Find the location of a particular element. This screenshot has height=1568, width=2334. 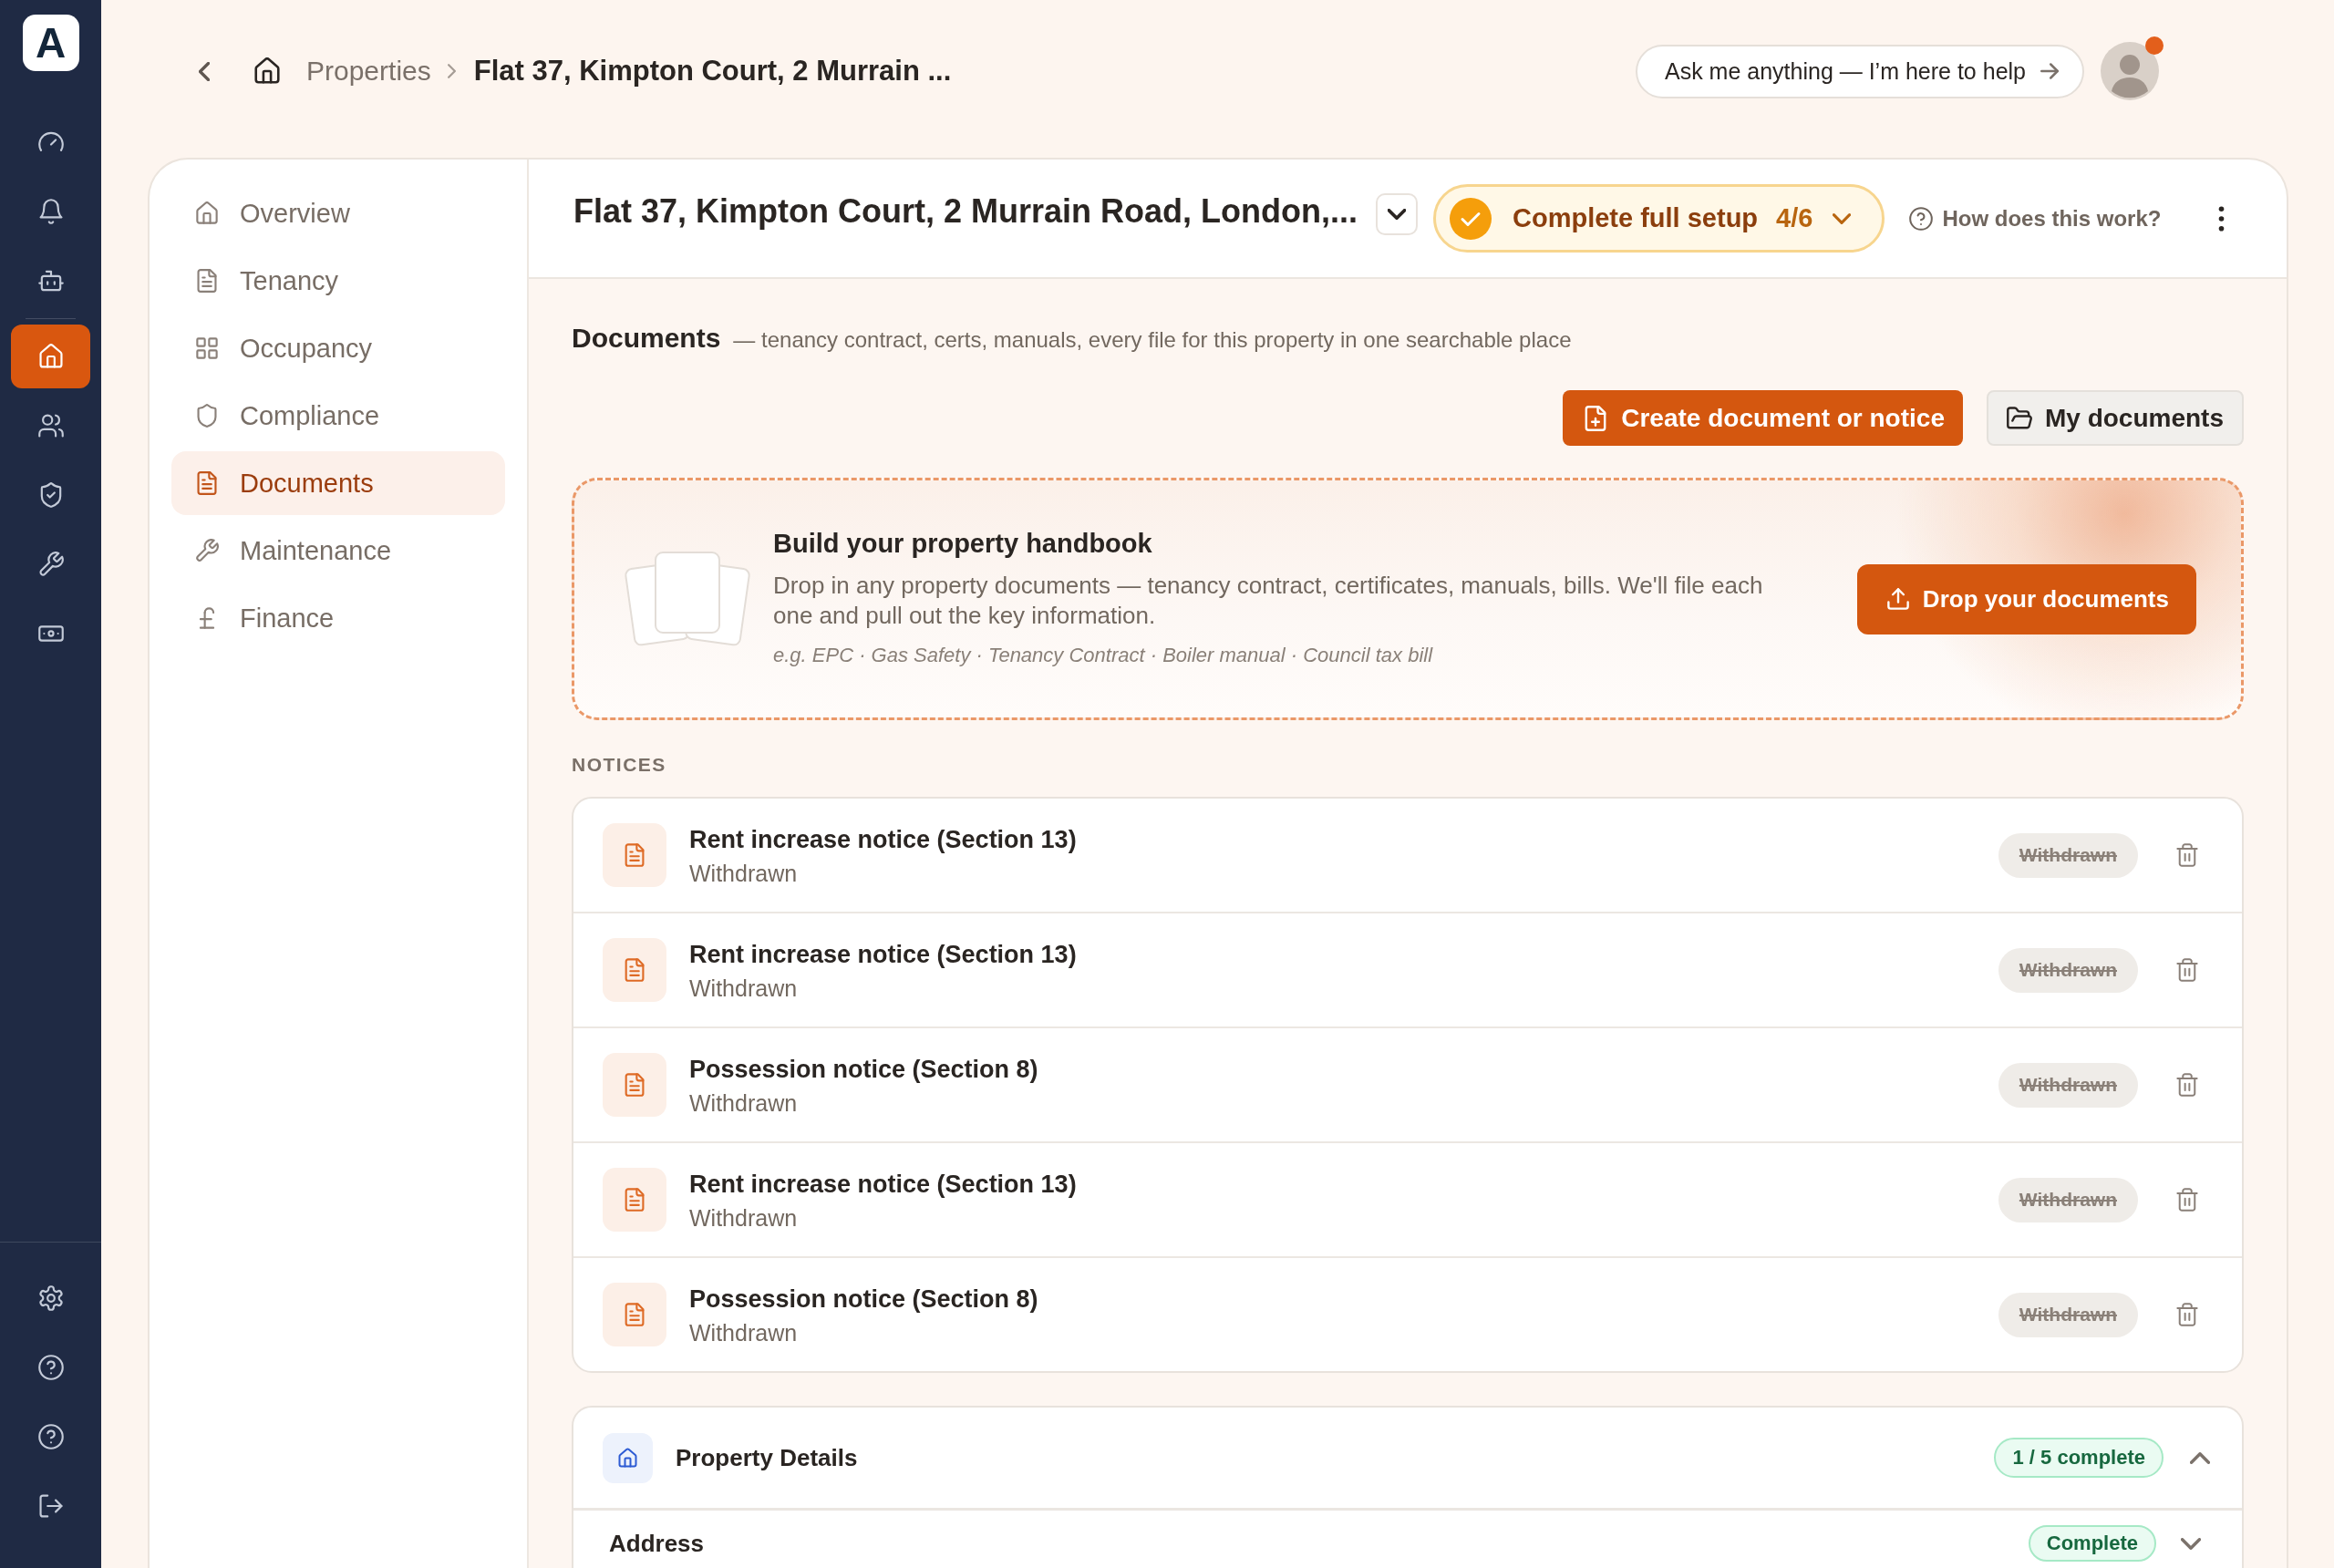

robot-icon is located at coordinates (51, 281).